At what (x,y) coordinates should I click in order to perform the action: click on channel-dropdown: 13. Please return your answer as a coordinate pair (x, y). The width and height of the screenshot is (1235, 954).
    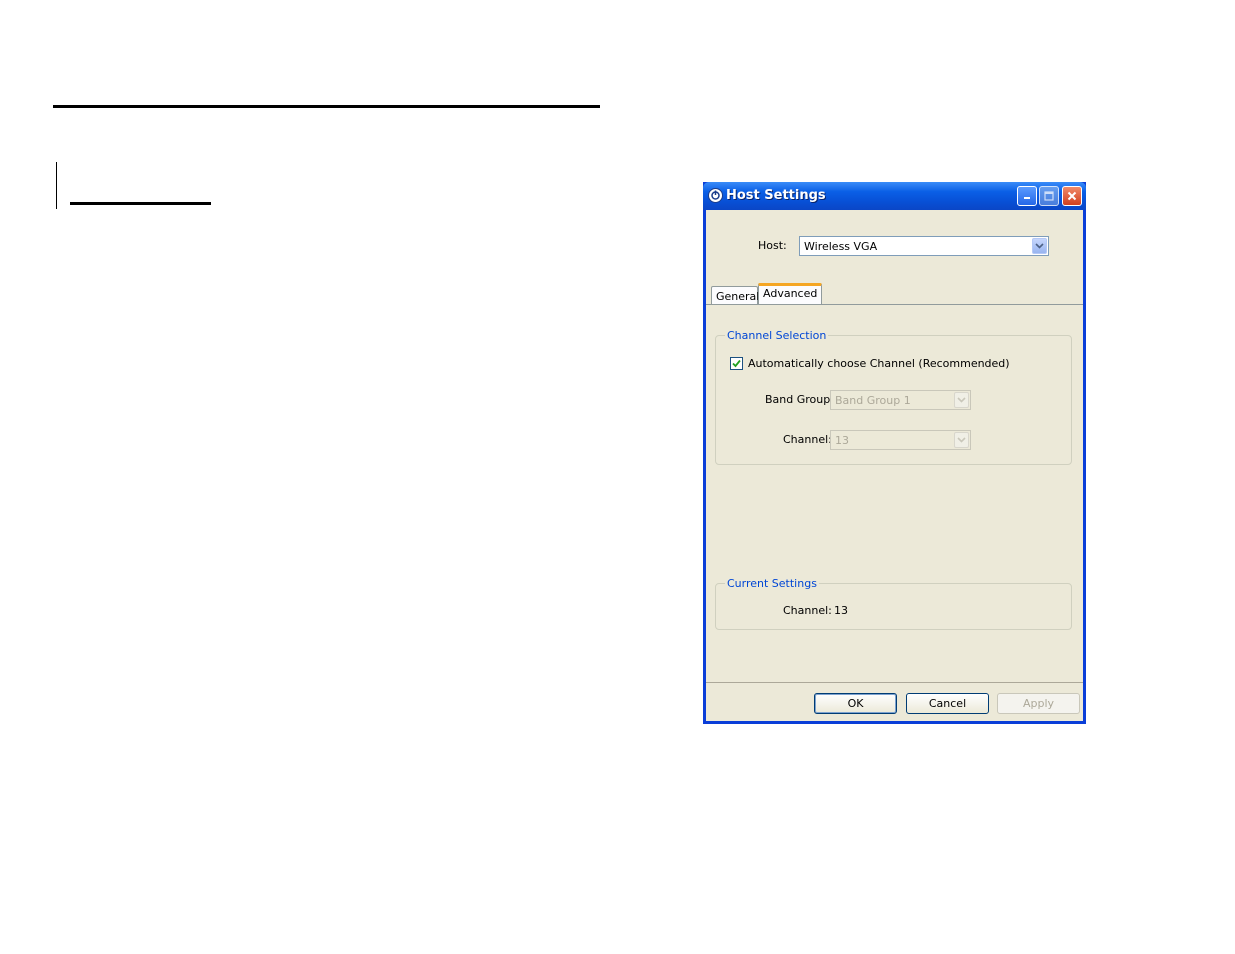
    Looking at the image, I should click on (900, 440).